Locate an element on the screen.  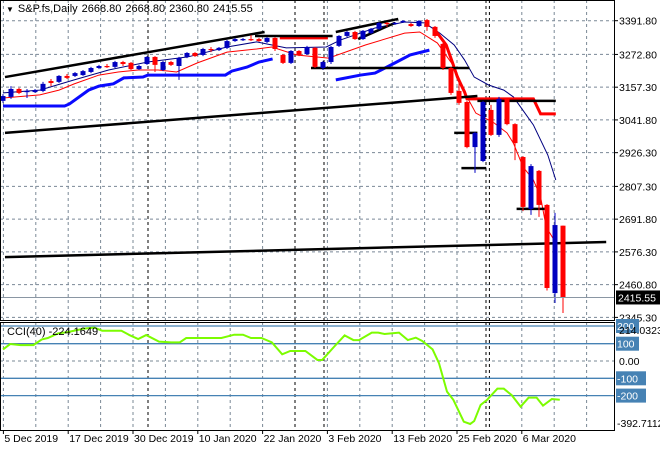
date-axis-label: 3 Feb 2020 is located at coordinates (354, 439).